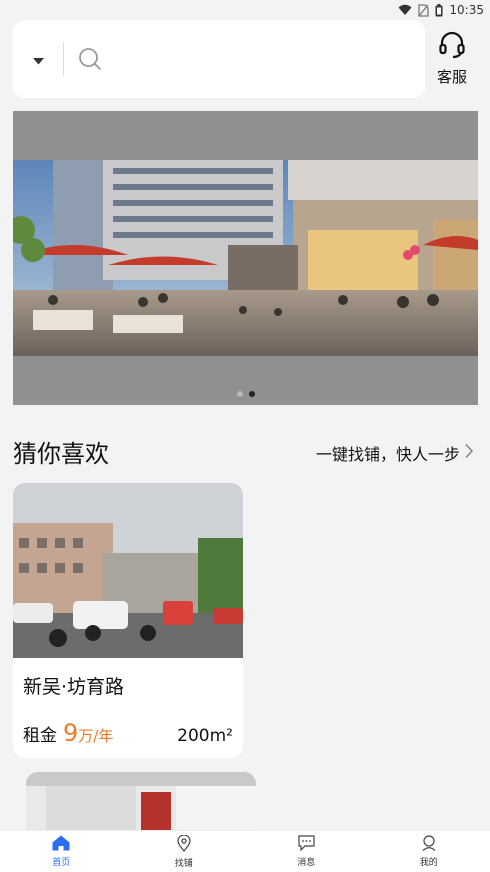  Describe the element at coordinates (128, 733) in the screenshot. I see `listing-meta: 租金 9万/年 200m²` at that location.